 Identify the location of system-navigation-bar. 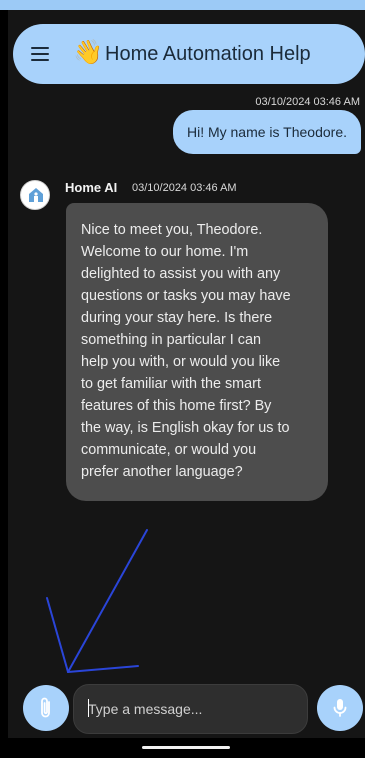
(182, 748).